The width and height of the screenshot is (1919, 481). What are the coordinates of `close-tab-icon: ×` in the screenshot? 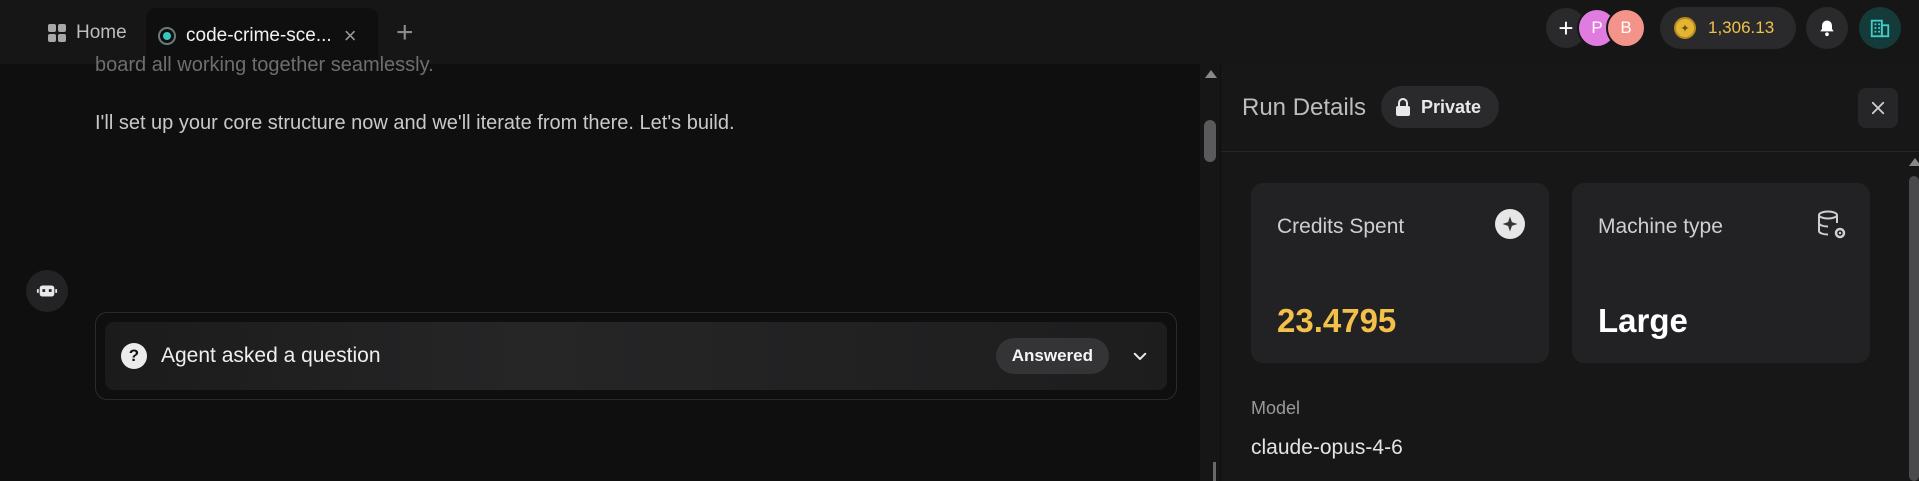 It's located at (350, 36).